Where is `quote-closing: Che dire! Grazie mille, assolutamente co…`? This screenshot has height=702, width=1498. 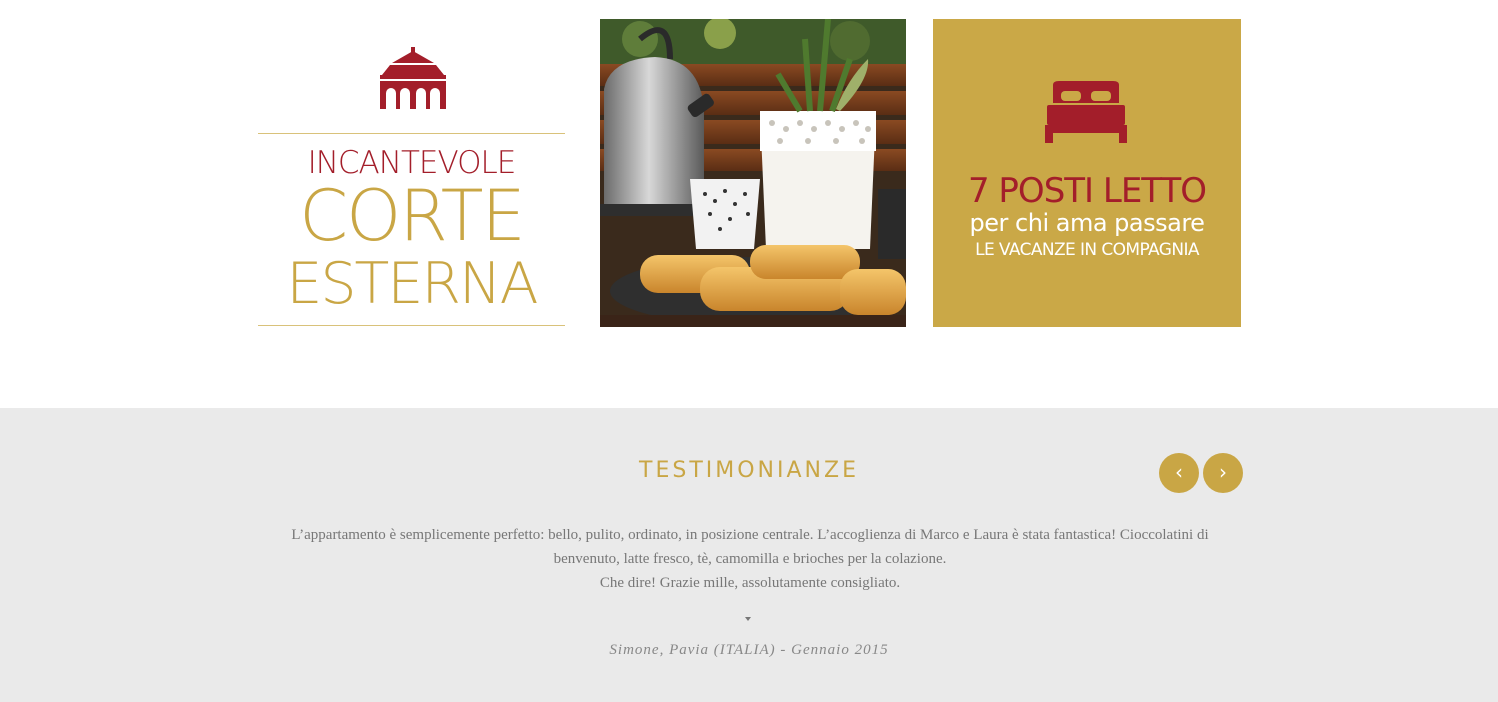
quote-closing: Che dire! Grazie mille, assolutamente co… is located at coordinates (750, 583).